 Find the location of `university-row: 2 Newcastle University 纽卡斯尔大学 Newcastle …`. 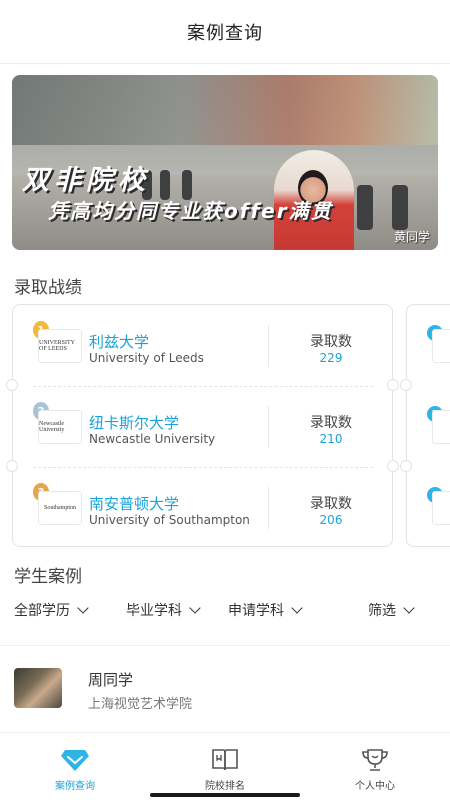

university-row: 2 Newcastle University 纽卡斯尔大学 Newcastle … is located at coordinates (203, 426).